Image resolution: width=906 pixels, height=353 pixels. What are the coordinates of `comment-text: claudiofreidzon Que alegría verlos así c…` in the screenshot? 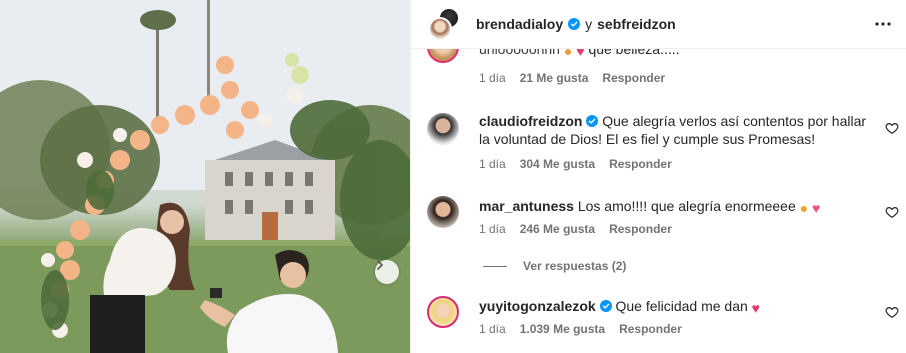 It's located at (673, 130).